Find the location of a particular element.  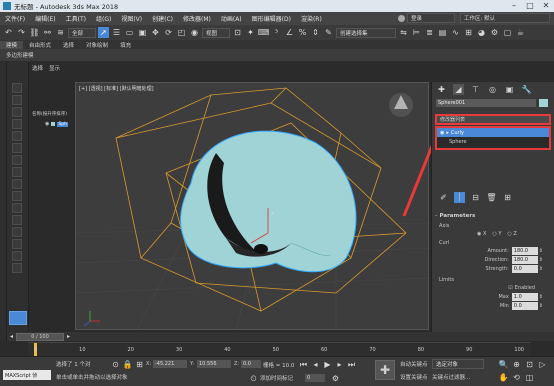

configure-sets-icon: ⊞ is located at coordinates (507, 197).